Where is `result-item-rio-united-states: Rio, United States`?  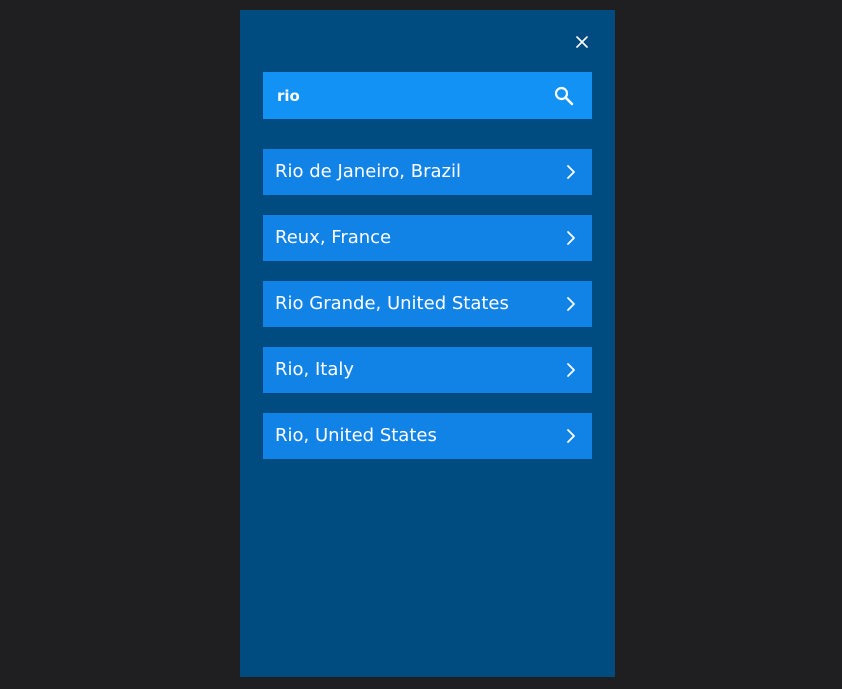 result-item-rio-united-states: Rio, United States is located at coordinates (427, 436).